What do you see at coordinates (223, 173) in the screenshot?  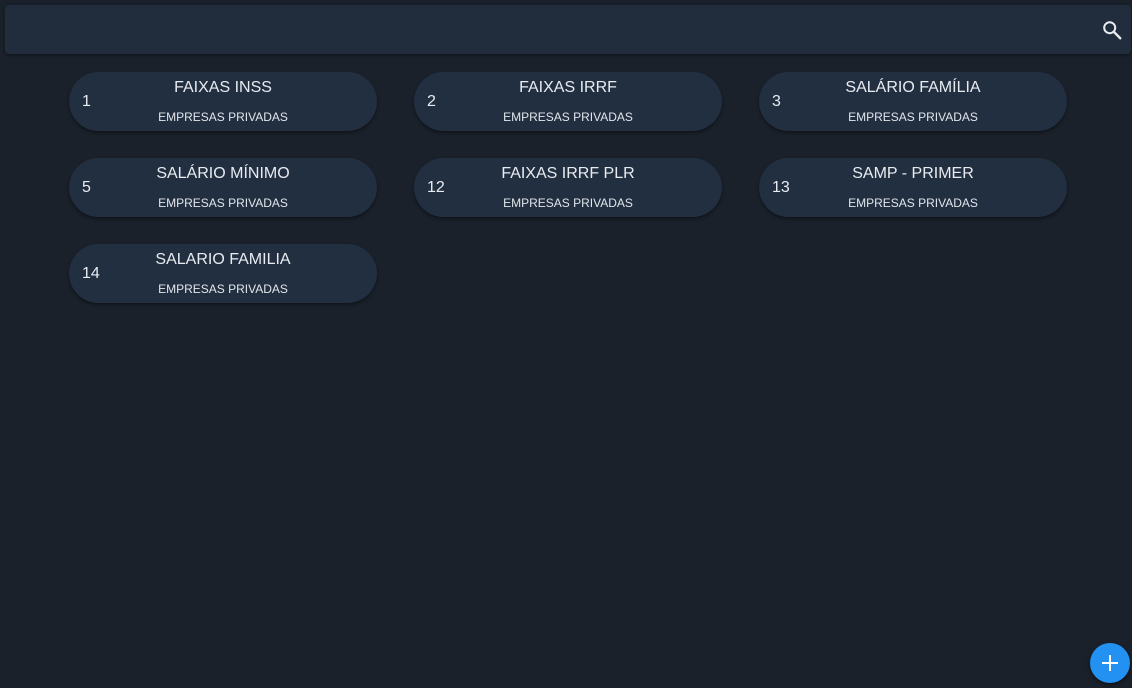 I see `item-title: SALÁRIO MÍNIMO` at bounding box center [223, 173].